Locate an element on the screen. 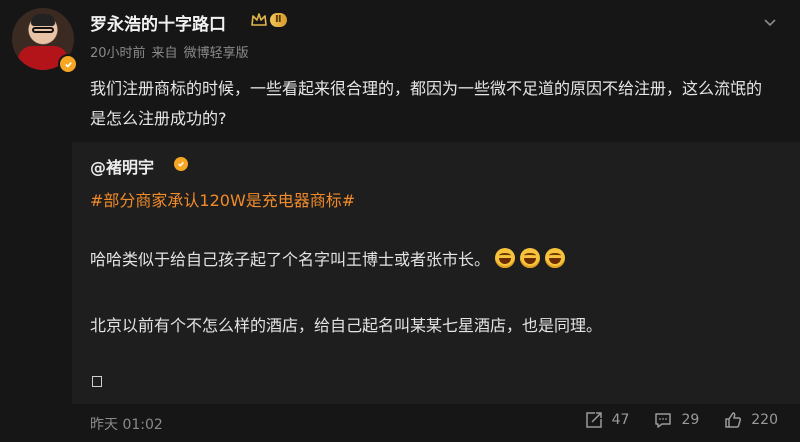 The image size is (800, 442). post-time: 20小时前 is located at coordinates (118, 53).